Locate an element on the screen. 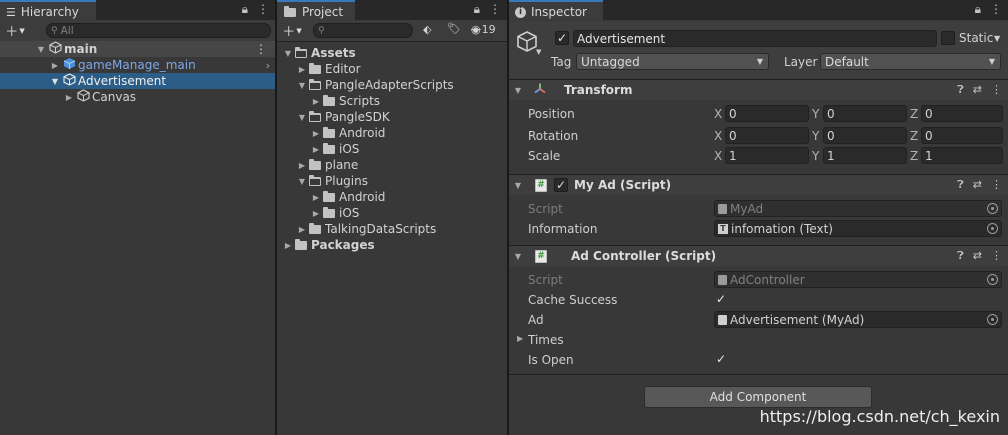 The image size is (1008, 435). scale-axis-label: X is located at coordinates (718, 156).